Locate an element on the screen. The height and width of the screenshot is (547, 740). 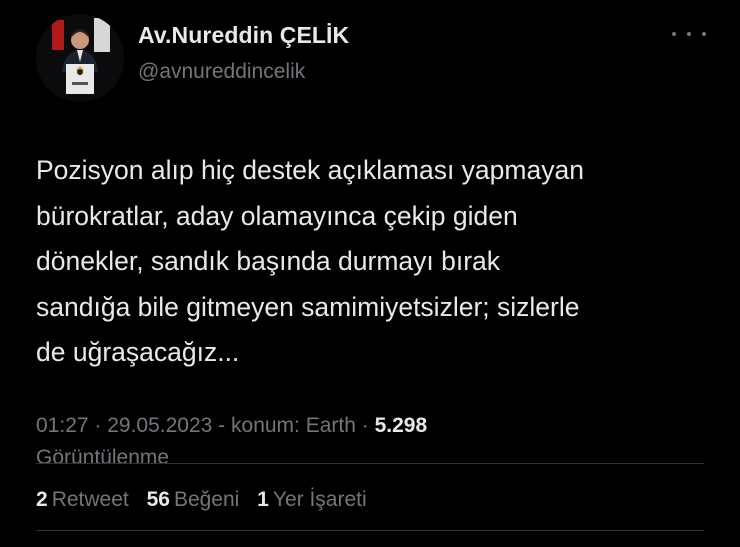
retweets-count: 2 is located at coordinates (42, 499).